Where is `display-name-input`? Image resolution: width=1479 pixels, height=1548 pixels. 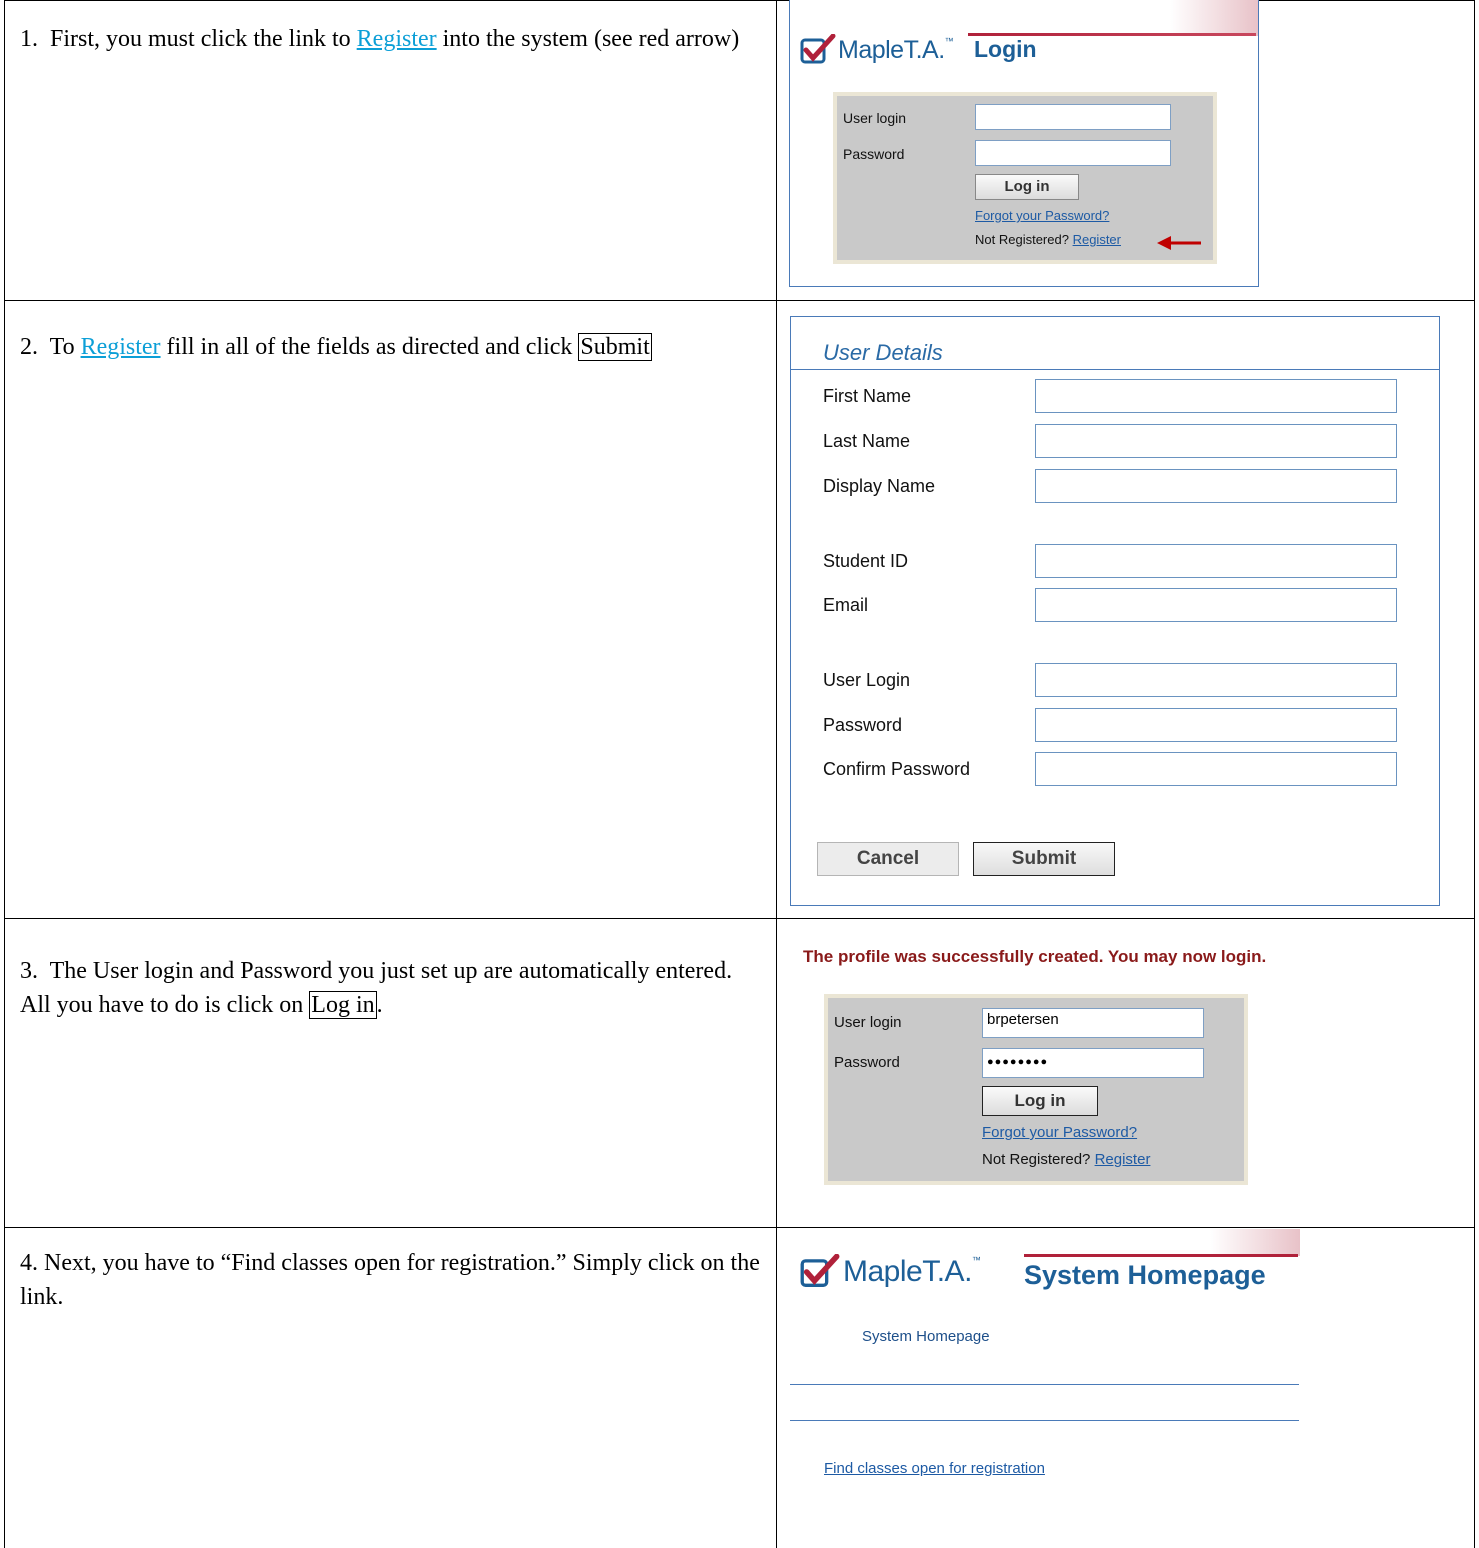 display-name-input is located at coordinates (1216, 486).